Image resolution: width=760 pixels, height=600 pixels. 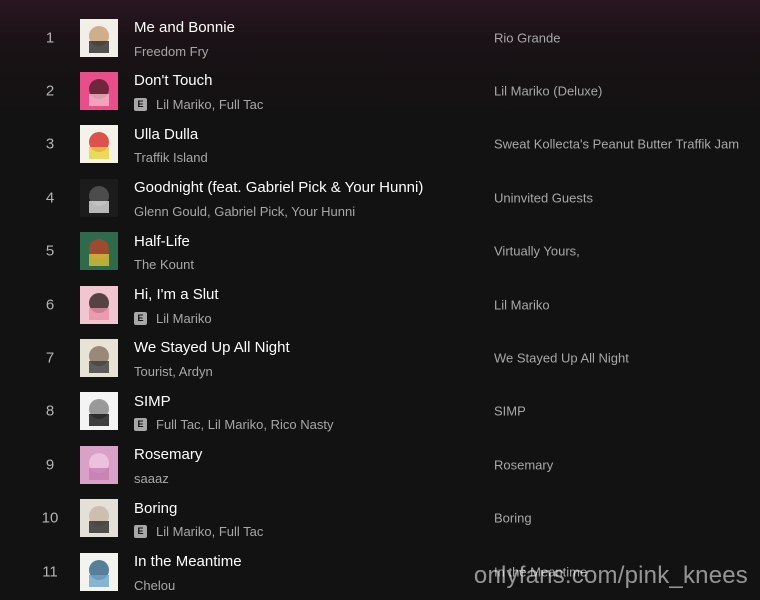 I want to click on track-subtitle: Chelou, so click(x=154, y=585).